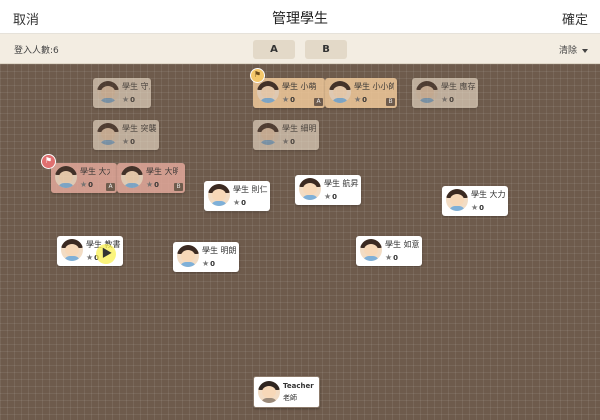 The width and height of the screenshot is (600, 420). Describe the element at coordinates (206, 257) in the screenshot. I see `student-card: 學生 明朗 ★0` at that location.